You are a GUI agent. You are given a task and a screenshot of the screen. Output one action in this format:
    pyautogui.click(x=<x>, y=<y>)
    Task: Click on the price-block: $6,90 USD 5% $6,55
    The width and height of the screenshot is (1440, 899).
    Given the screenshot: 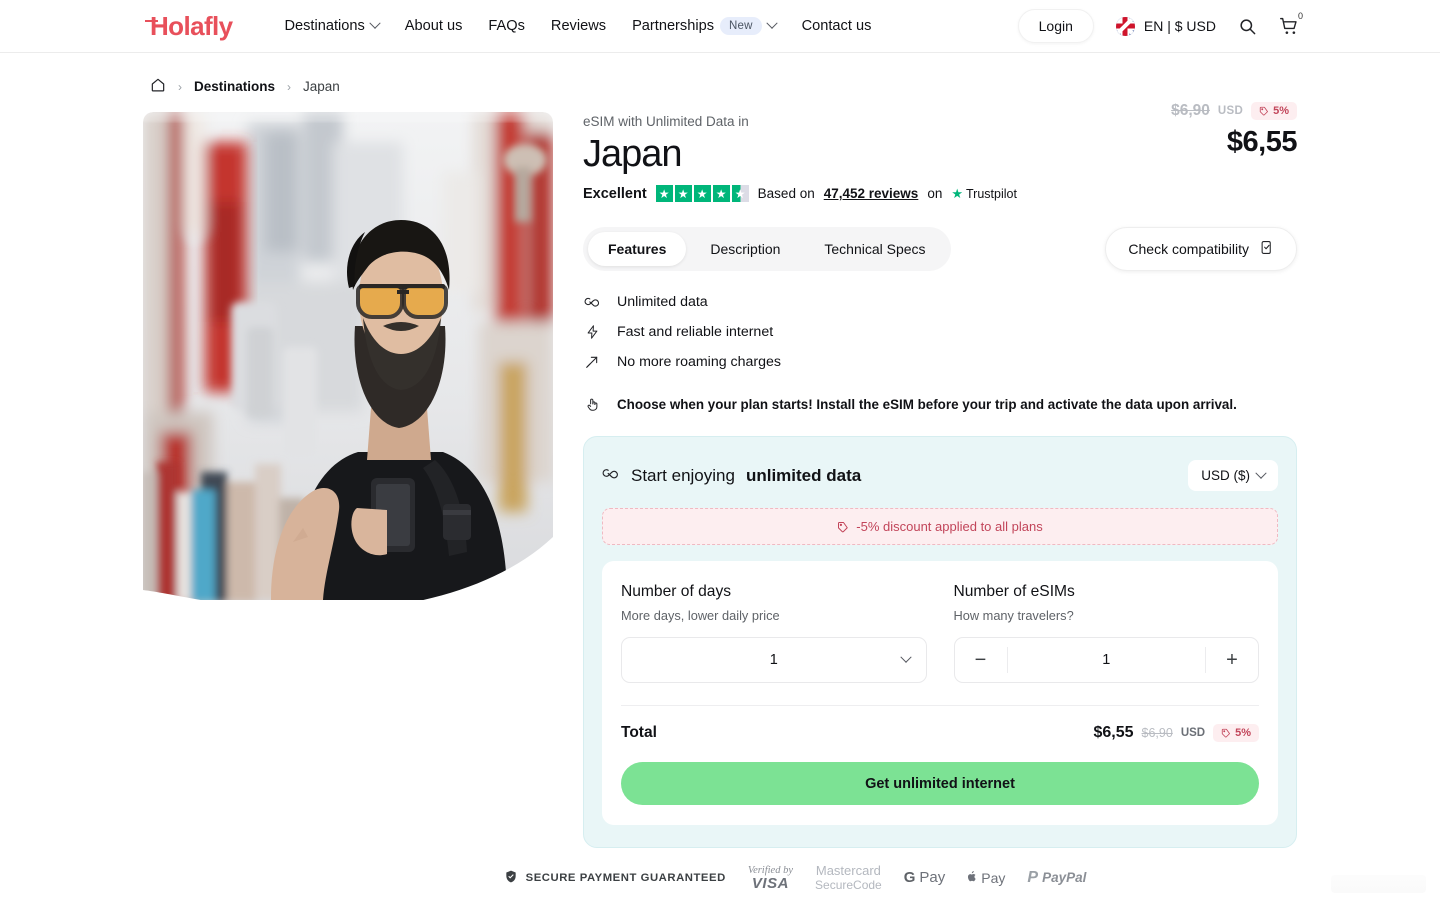 What is the action you would take?
    pyautogui.click(x=1234, y=130)
    